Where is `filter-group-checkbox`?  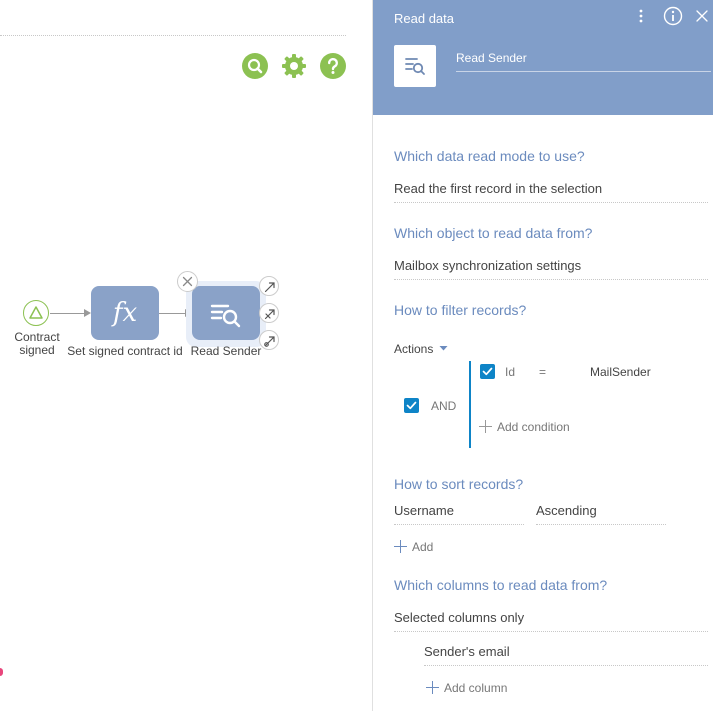 filter-group-checkbox is located at coordinates (411, 405).